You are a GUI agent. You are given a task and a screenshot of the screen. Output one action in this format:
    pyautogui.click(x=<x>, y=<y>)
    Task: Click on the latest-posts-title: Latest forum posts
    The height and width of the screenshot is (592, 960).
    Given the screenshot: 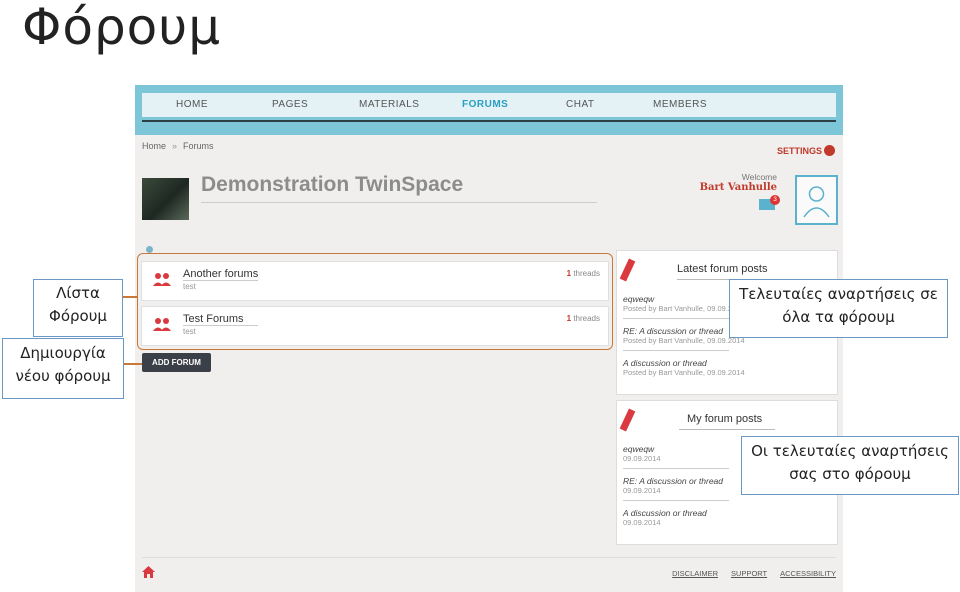 What is the action you would take?
    pyautogui.click(x=722, y=269)
    